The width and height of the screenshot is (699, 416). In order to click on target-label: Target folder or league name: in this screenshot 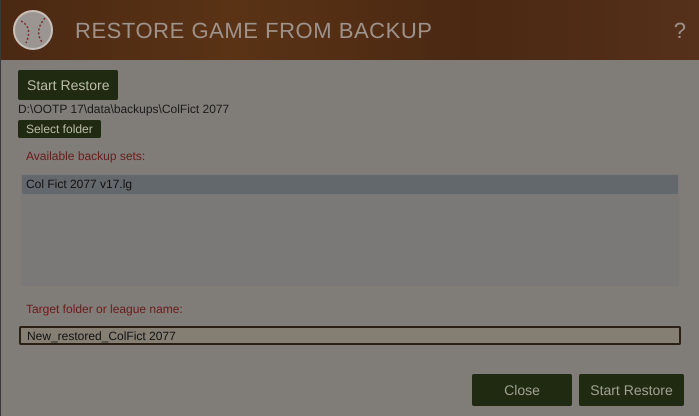, I will do `click(105, 309)`.